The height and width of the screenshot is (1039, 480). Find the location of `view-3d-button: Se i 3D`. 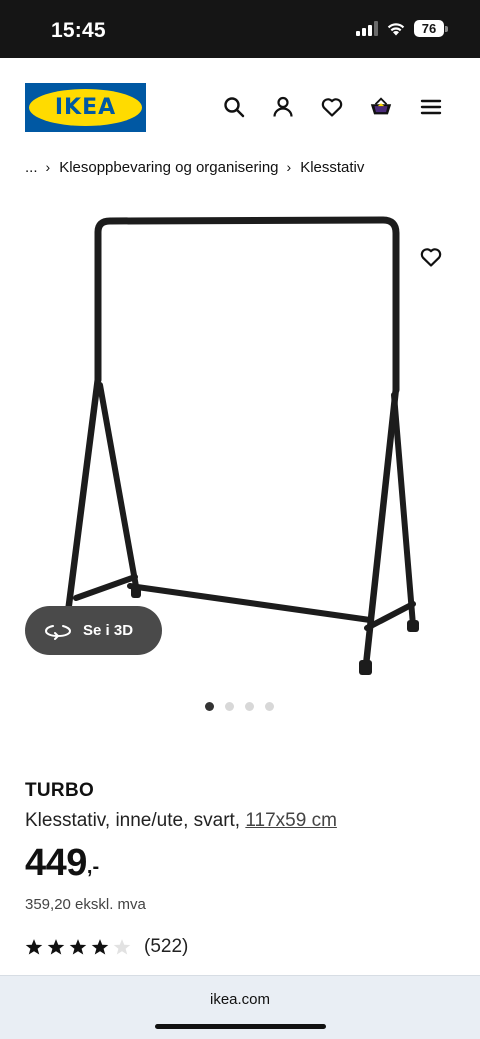

view-3d-button: Se i 3D is located at coordinates (93, 630).